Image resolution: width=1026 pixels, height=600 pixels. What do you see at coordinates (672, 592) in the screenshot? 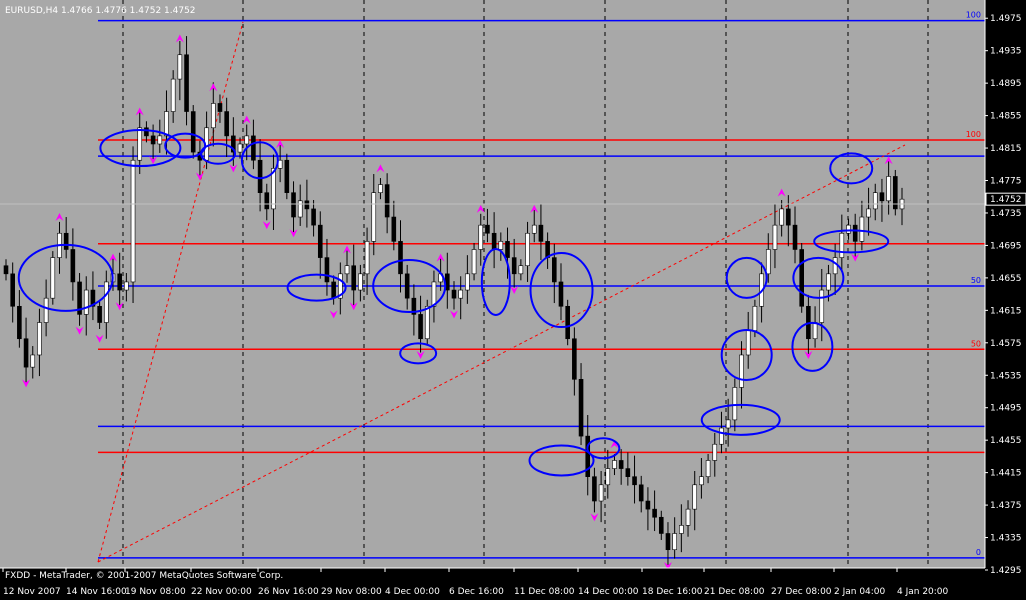
I see `time-tick-label: 18 Dec 16:00` at bounding box center [672, 592].